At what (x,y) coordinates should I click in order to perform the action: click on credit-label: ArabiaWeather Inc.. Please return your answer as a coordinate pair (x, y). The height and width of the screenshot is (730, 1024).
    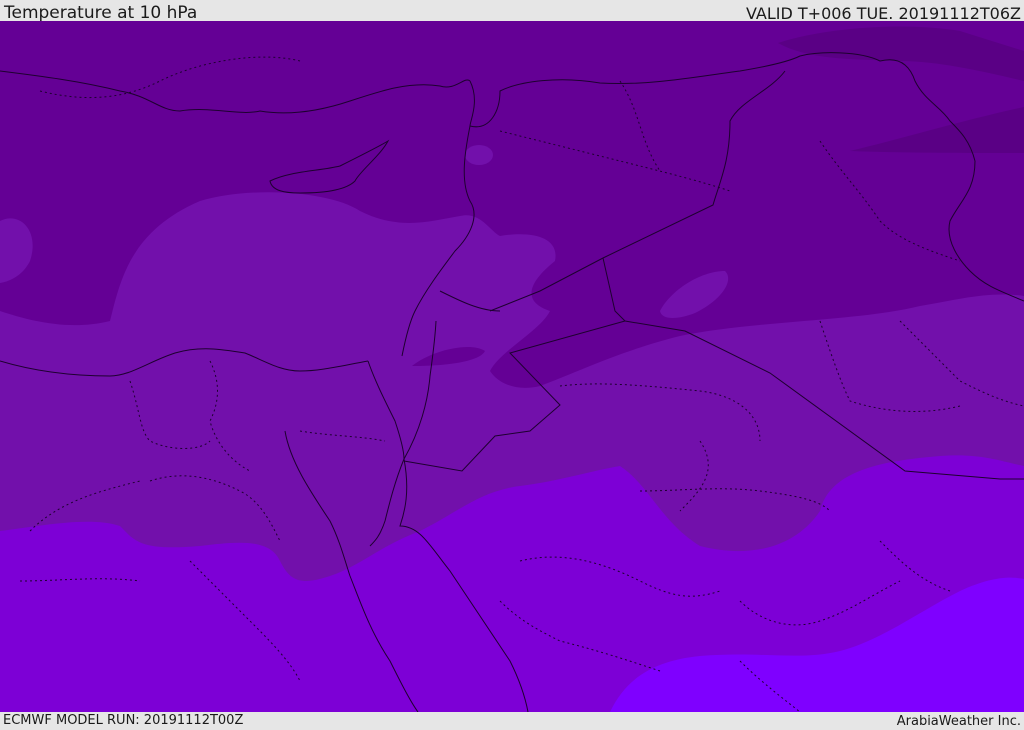
    Looking at the image, I should click on (958, 721).